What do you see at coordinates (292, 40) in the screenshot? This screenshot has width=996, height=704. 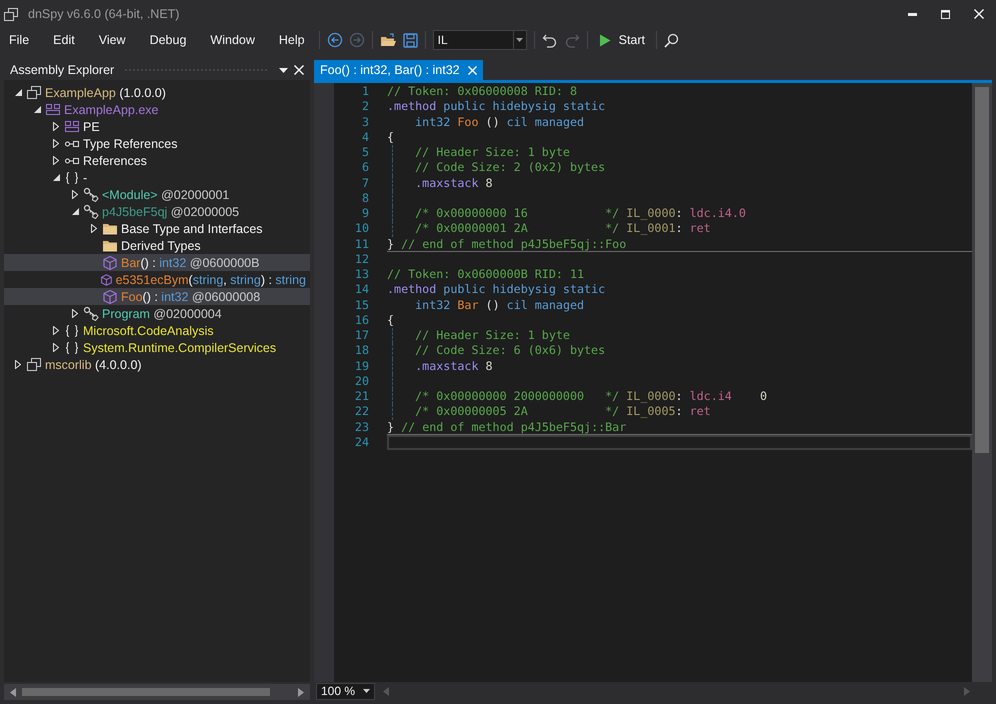 I see `menu-item: Help` at bounding box center [292, 40].